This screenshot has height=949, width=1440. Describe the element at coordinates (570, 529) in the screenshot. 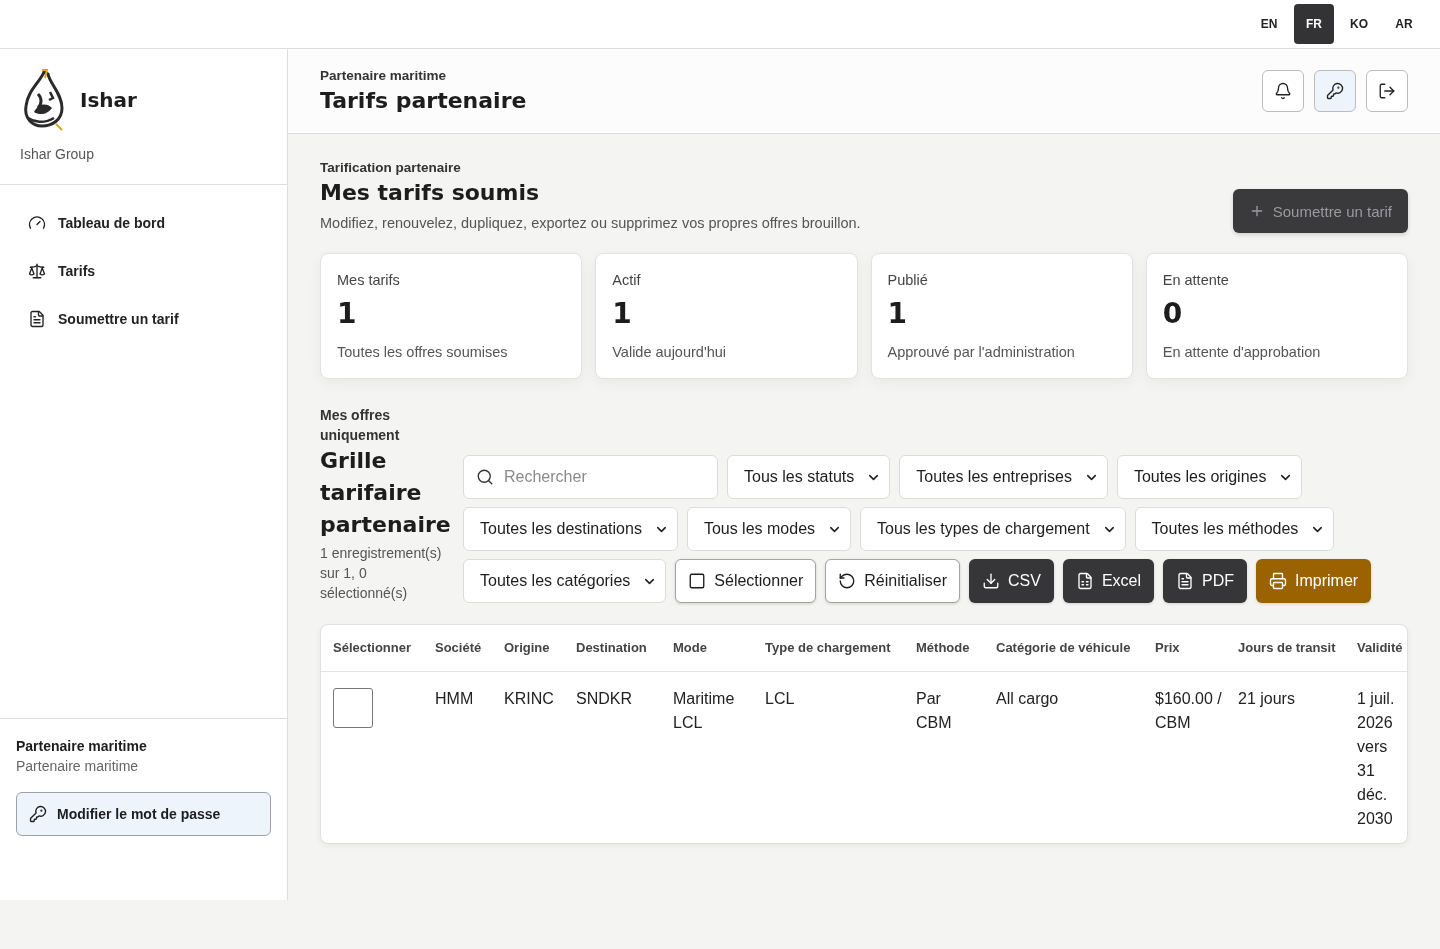

I see `filter-dropdown: Toutes les destinations` at that location.